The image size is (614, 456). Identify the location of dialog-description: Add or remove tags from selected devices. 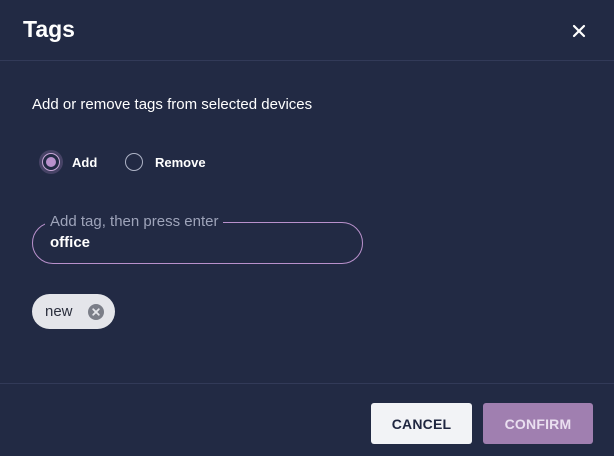
(172, 104).